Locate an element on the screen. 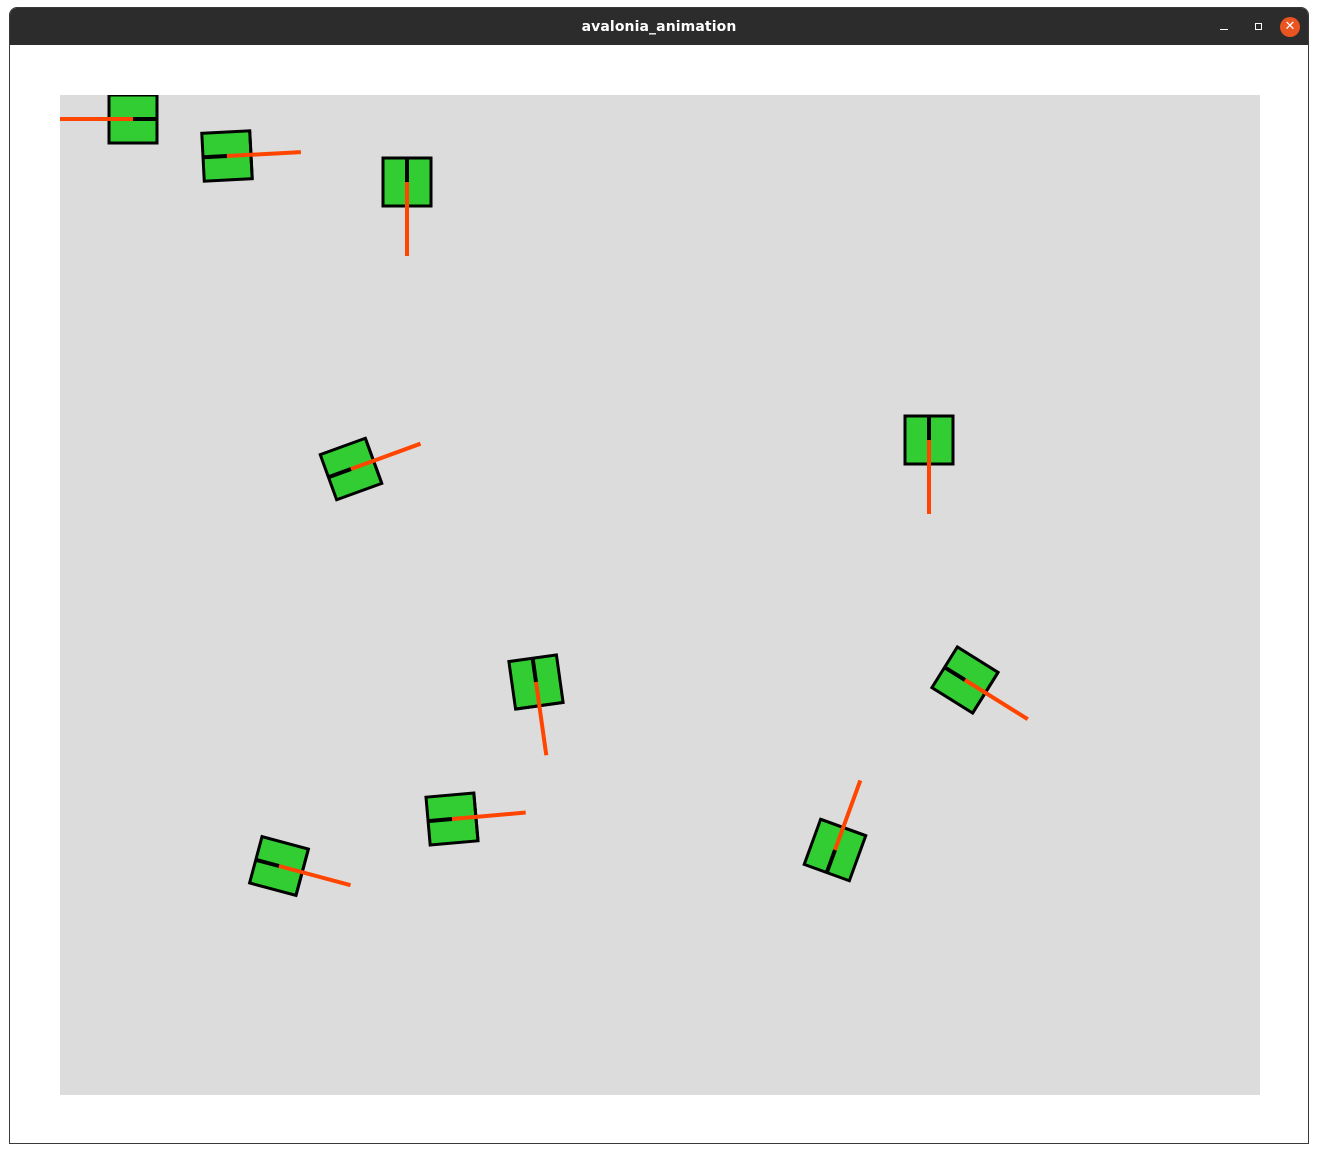  close-button: ✕ is located at coordinates (1290, 26).